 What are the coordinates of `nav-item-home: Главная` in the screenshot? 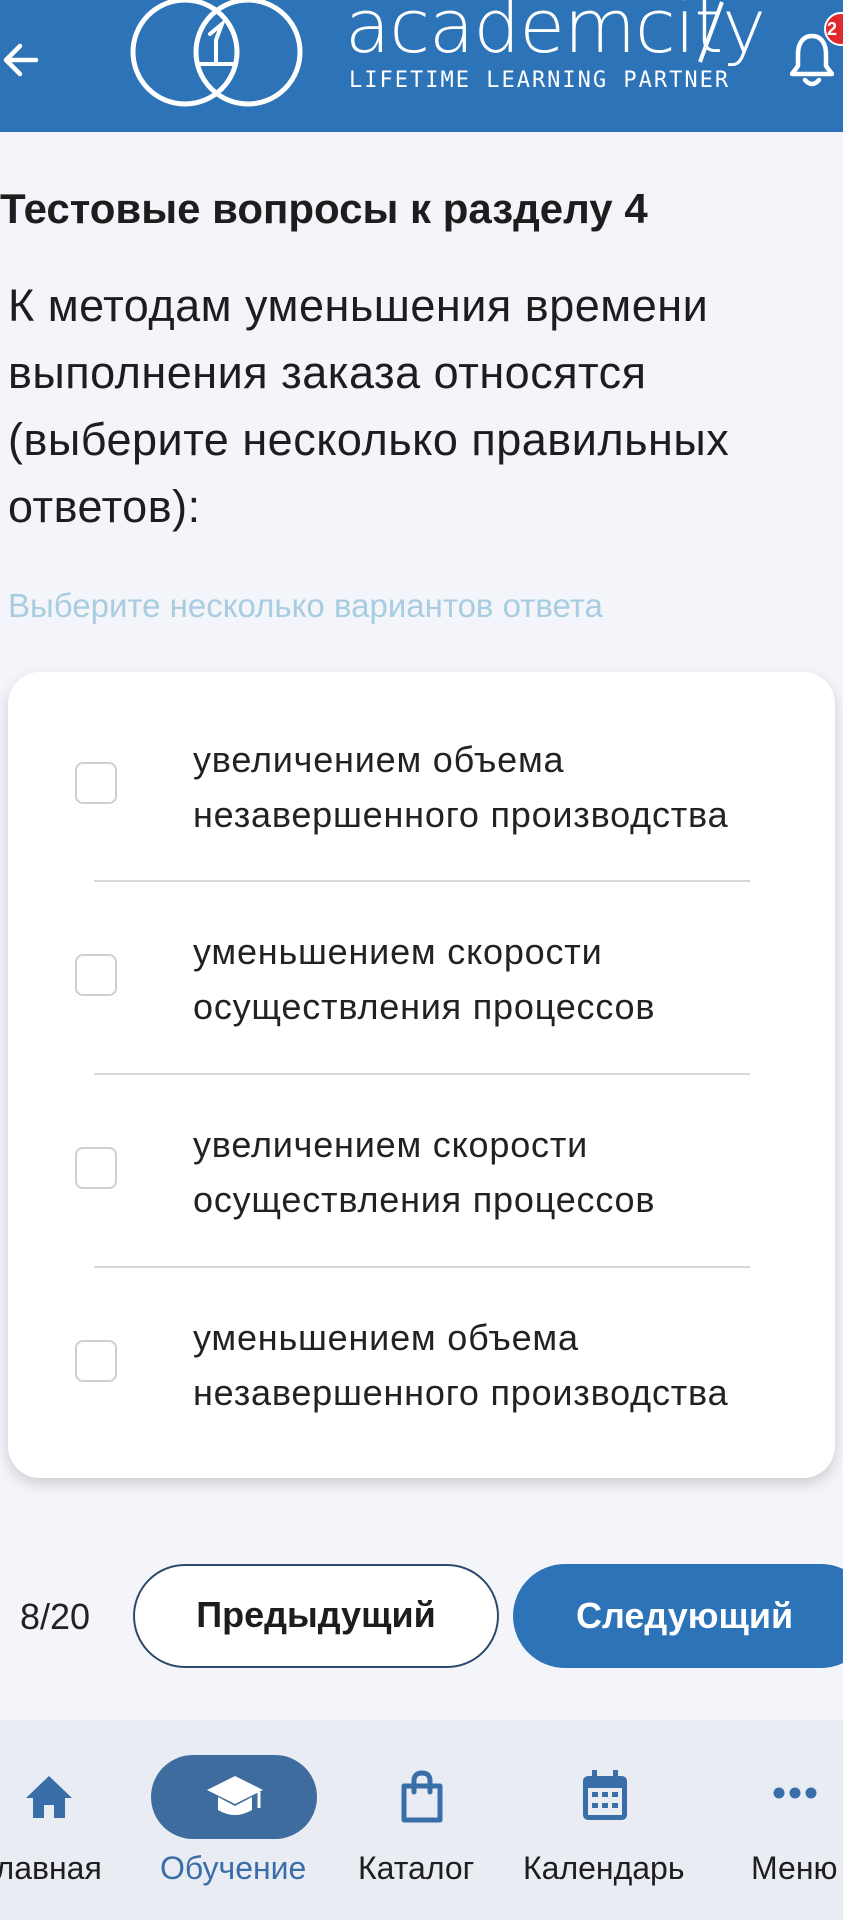 It's located at (62, 1820).